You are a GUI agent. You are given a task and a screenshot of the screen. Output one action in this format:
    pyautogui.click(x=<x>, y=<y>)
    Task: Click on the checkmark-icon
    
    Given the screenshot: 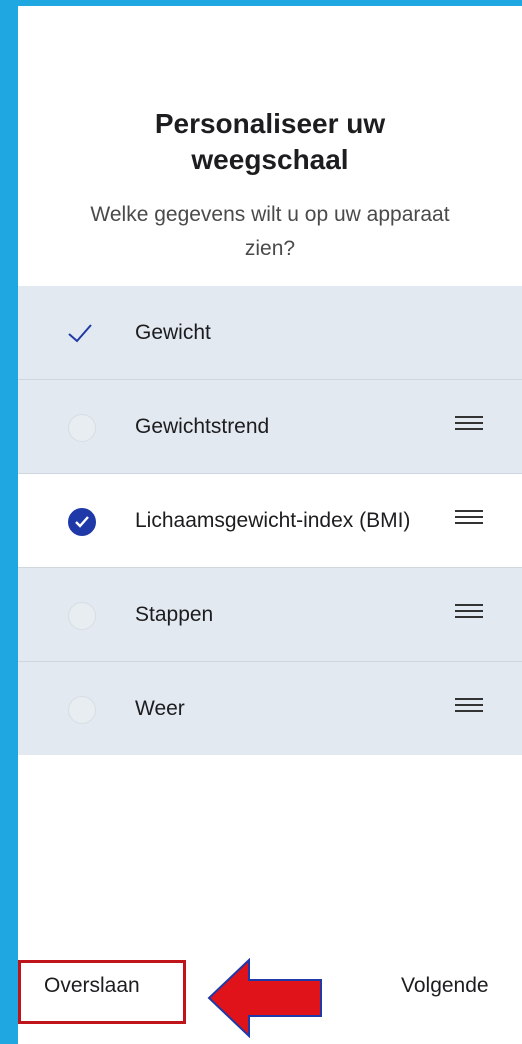 What is the action you would take?
    pyautogui.click(x=80, y=333)
    